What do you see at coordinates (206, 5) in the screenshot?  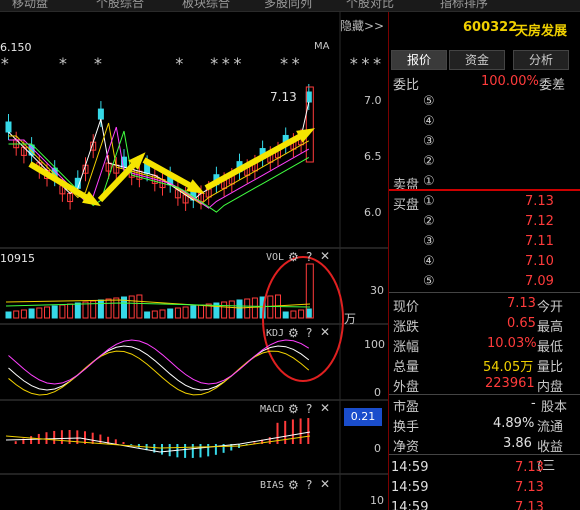 I see `tab-sector-overview: 板块综合` at bounding box center [206, 5].